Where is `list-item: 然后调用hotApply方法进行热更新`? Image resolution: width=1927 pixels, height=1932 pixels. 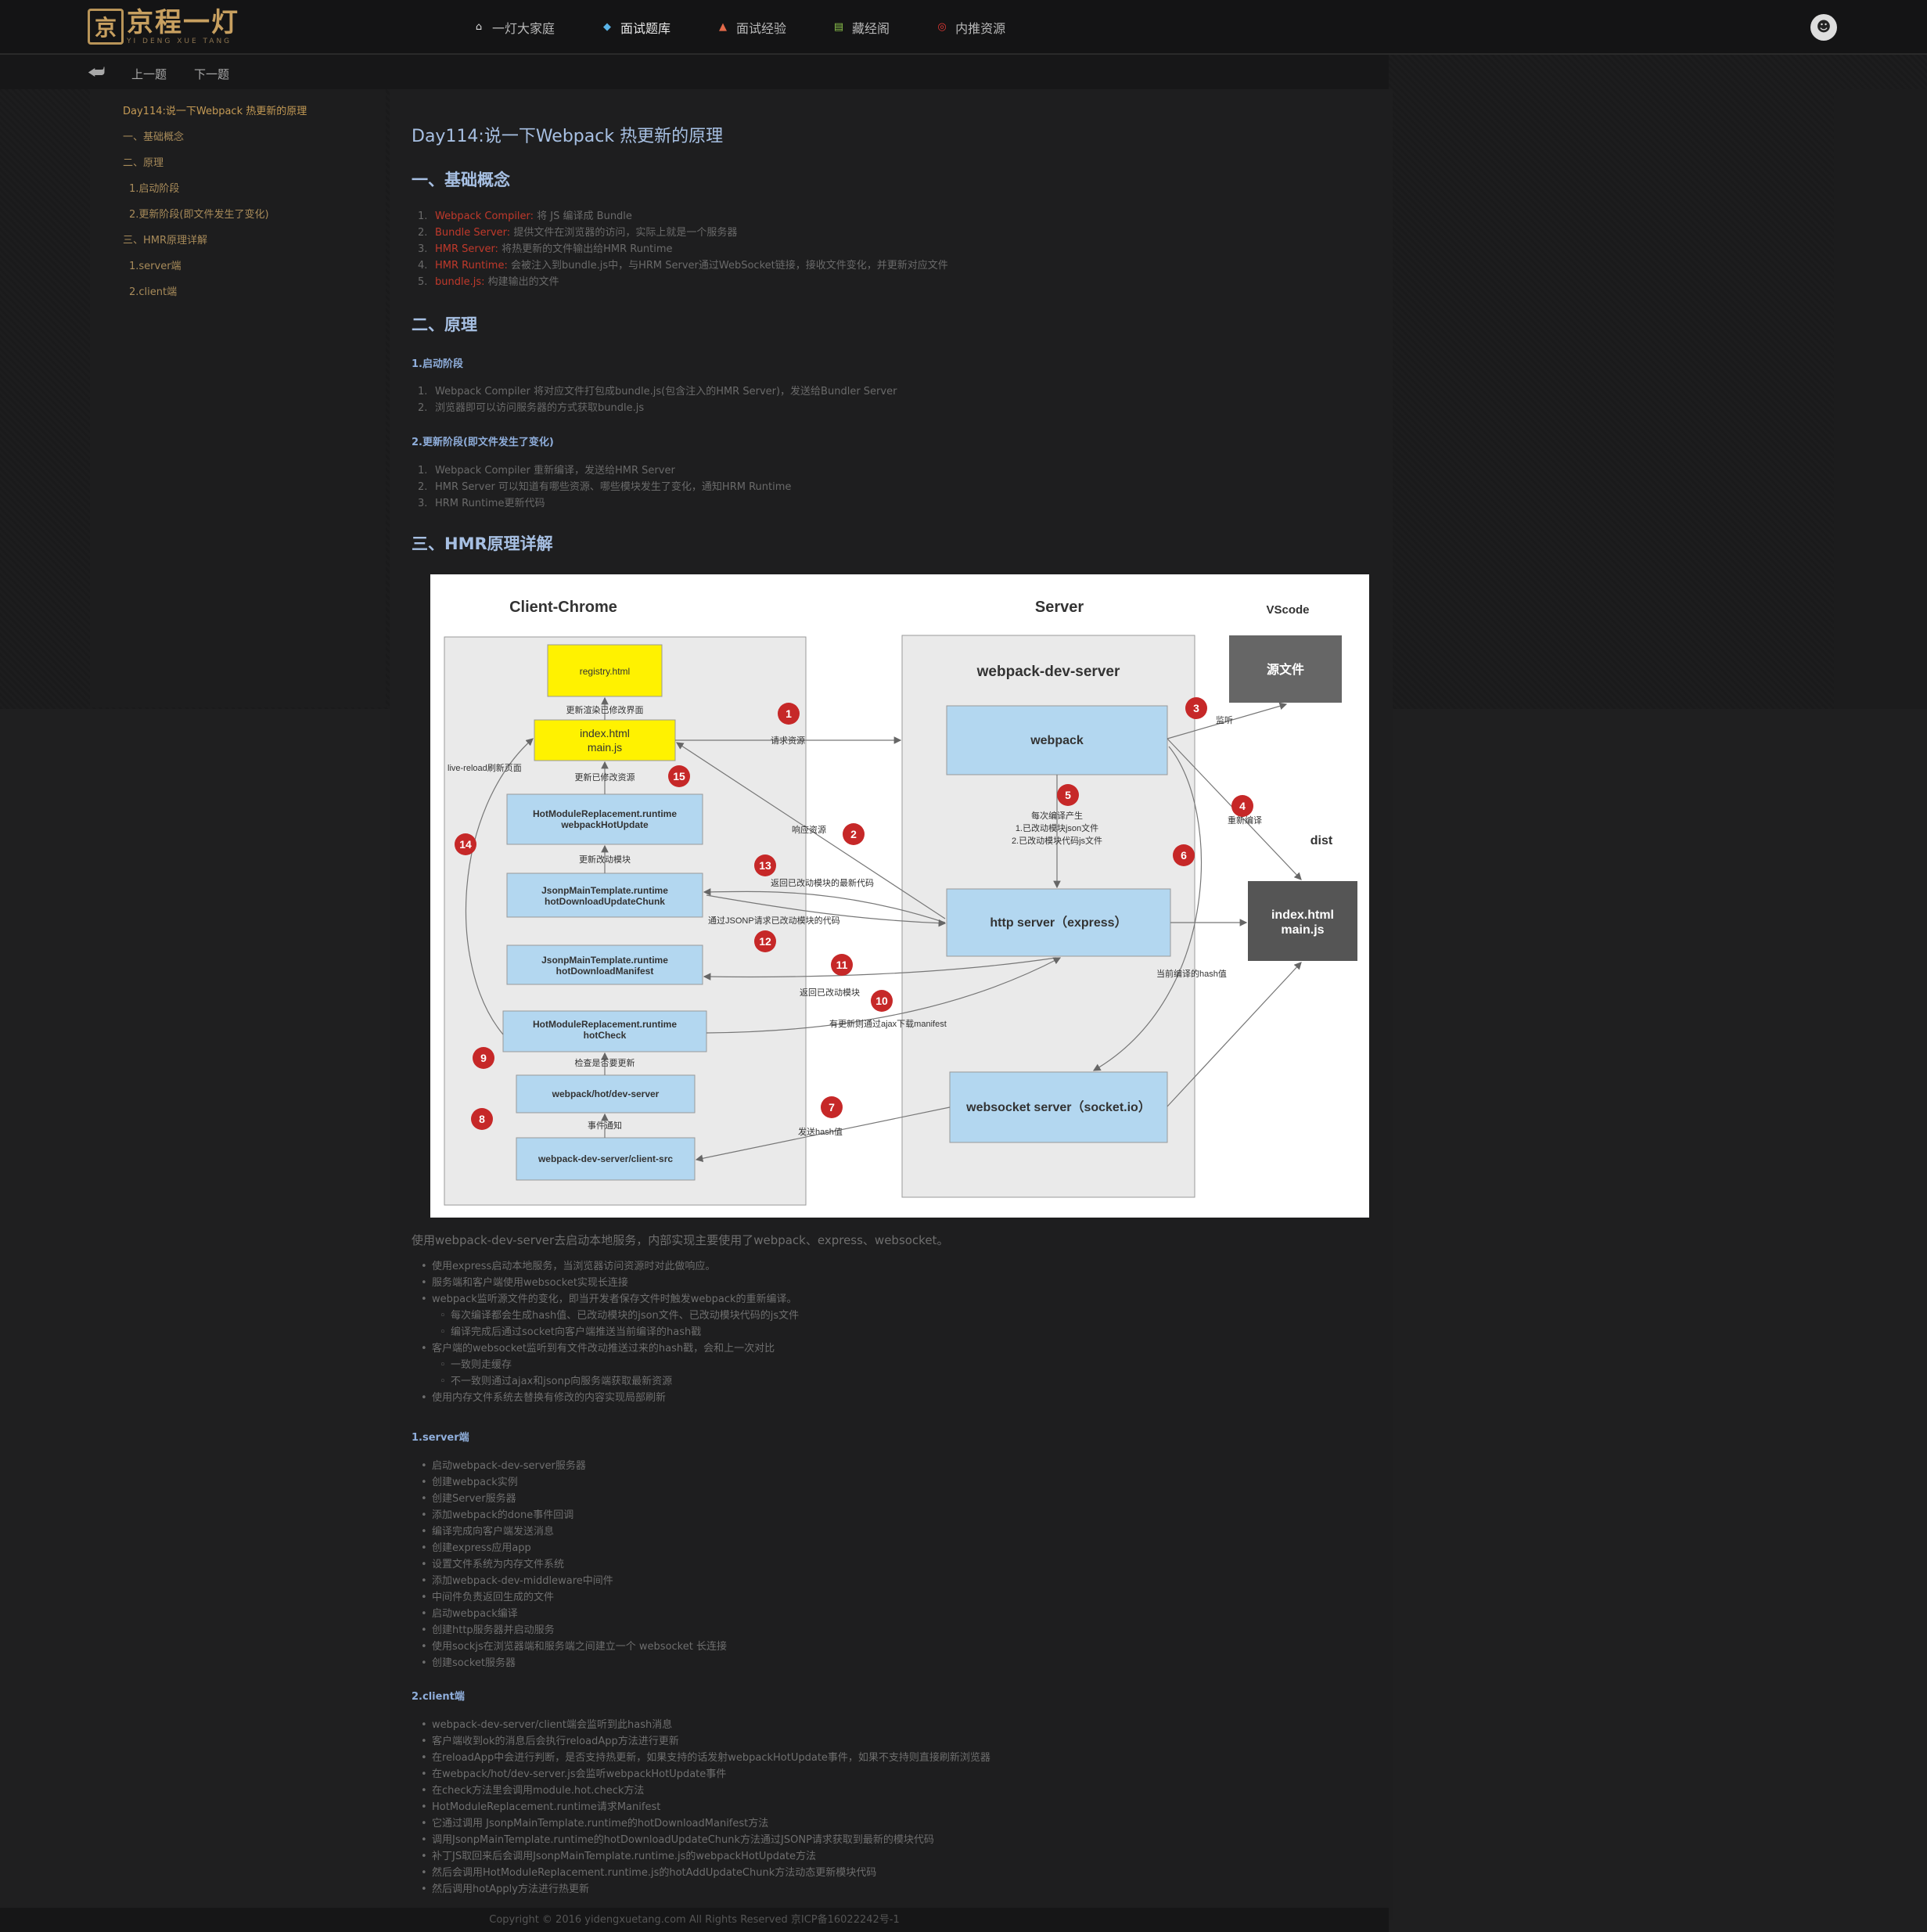 list-item: 然后调用hotApply方法进行热更新 is located at coordinates (701, 1890).